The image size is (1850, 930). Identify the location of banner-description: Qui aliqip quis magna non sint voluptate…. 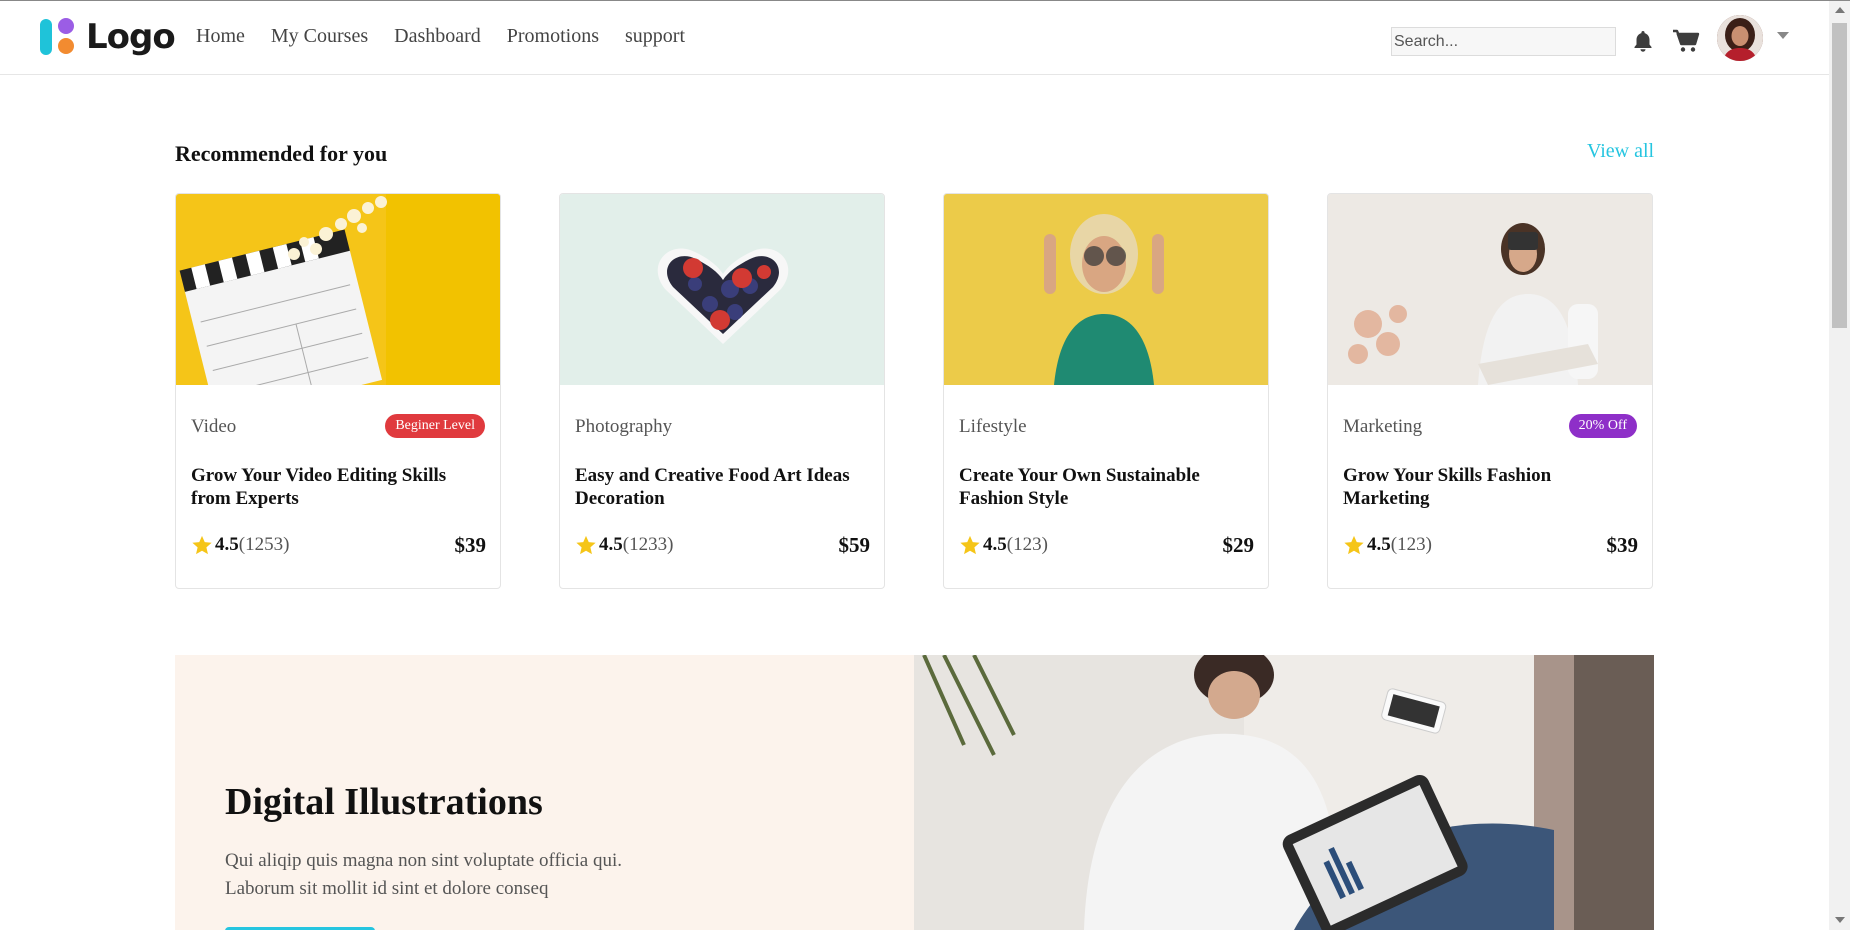
(424, 874).